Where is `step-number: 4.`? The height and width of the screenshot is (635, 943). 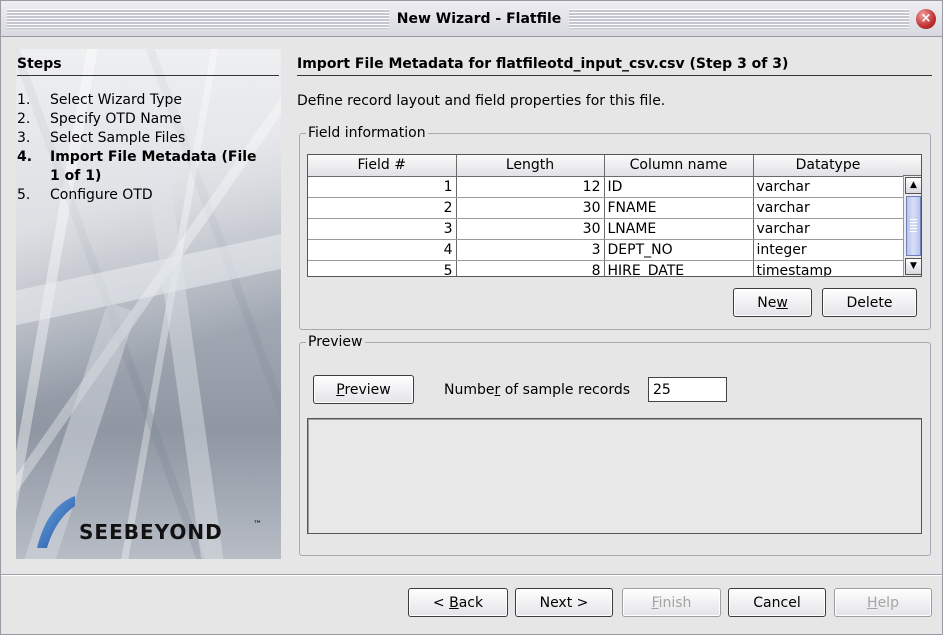 step-number: 4. is located at coordinates (25, 157).